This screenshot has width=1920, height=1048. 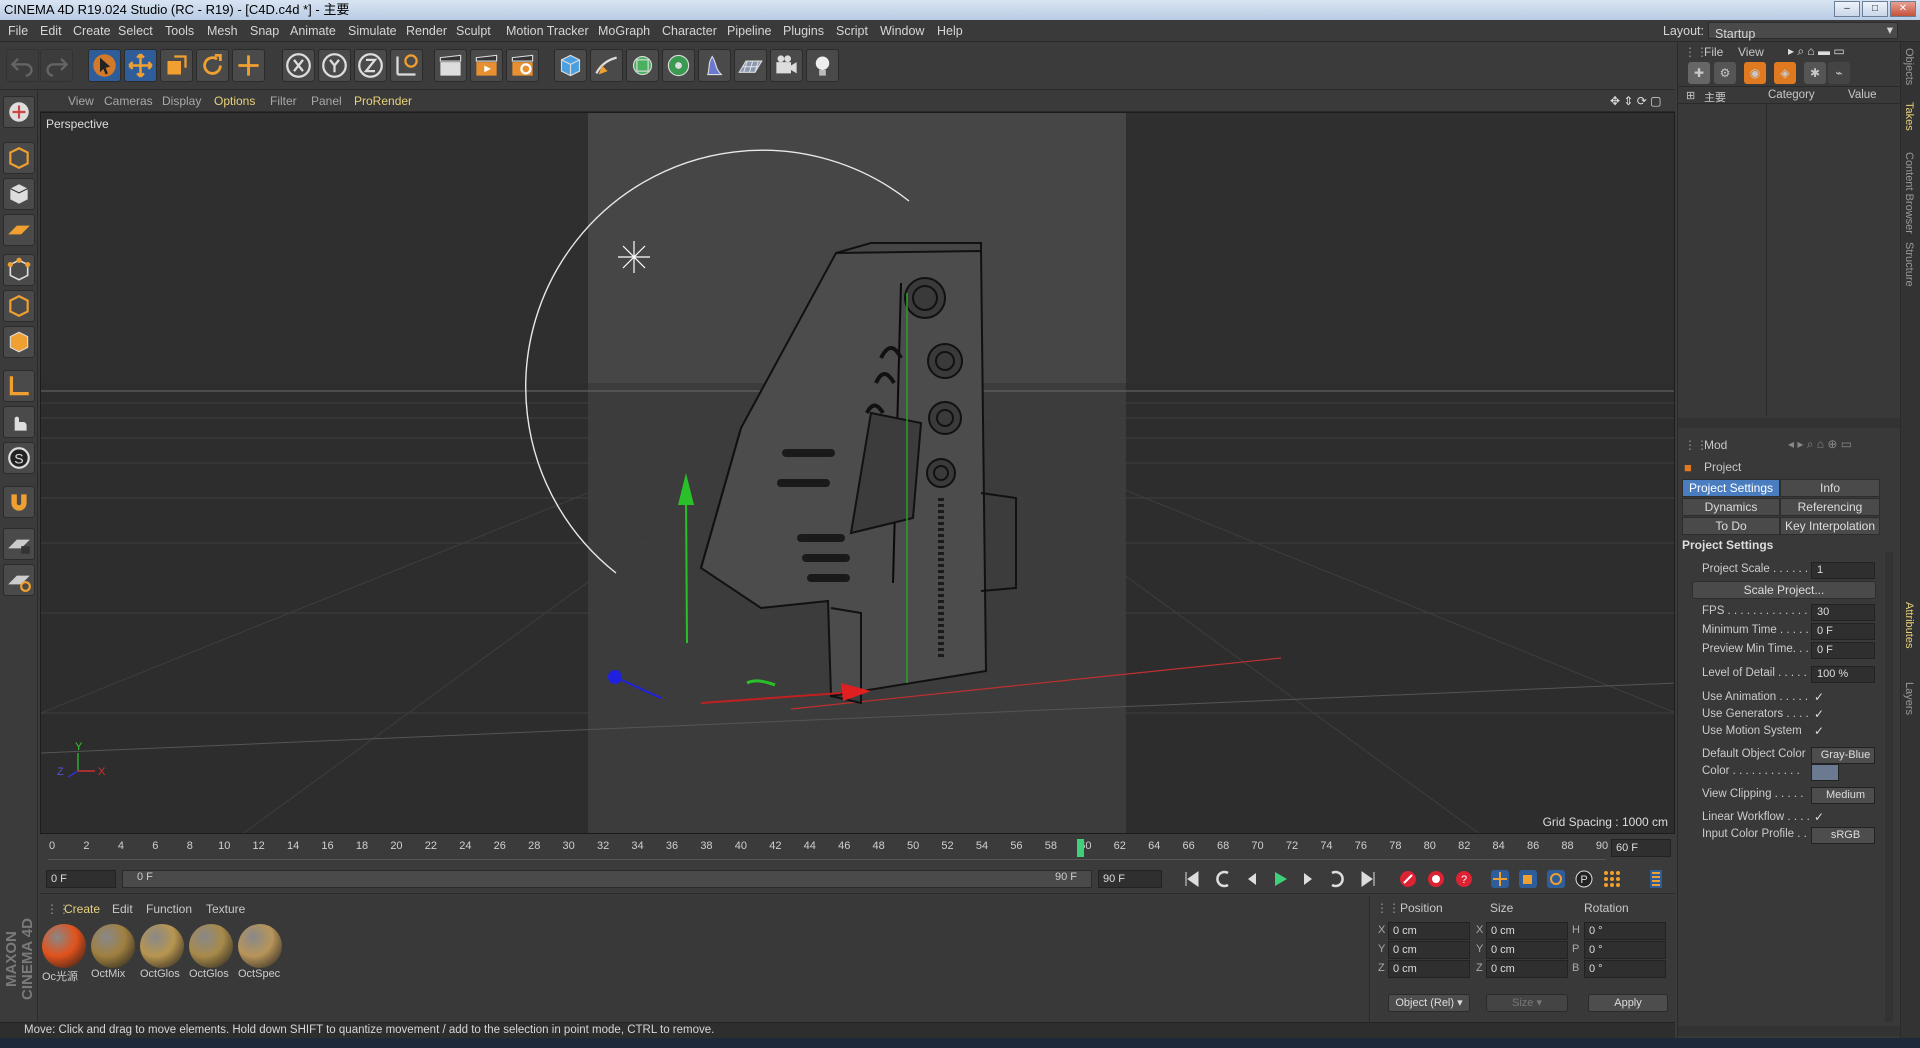 What do you see at coordinates (1785, 73) in the screenshot?
I see `take-group-icon: ◈` at bounding box center [1785, 73].